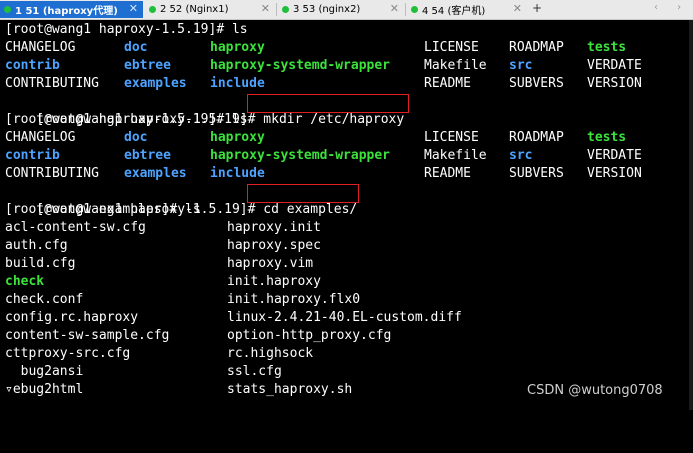  What do you see at coordinates (671, 7) in the screenshot?
I see `tab-scroll-arrows: ‹ ›` at bounding box center [671, 7].